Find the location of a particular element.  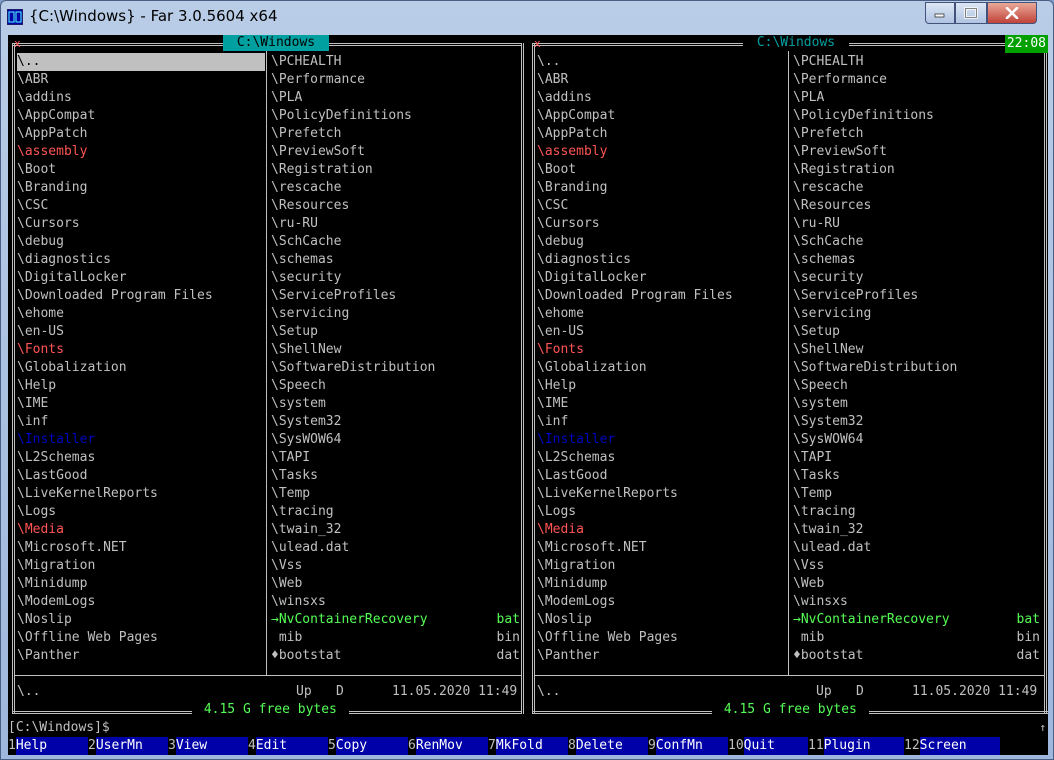

file-list-item: \Migration is located at coordinates (662, 566).